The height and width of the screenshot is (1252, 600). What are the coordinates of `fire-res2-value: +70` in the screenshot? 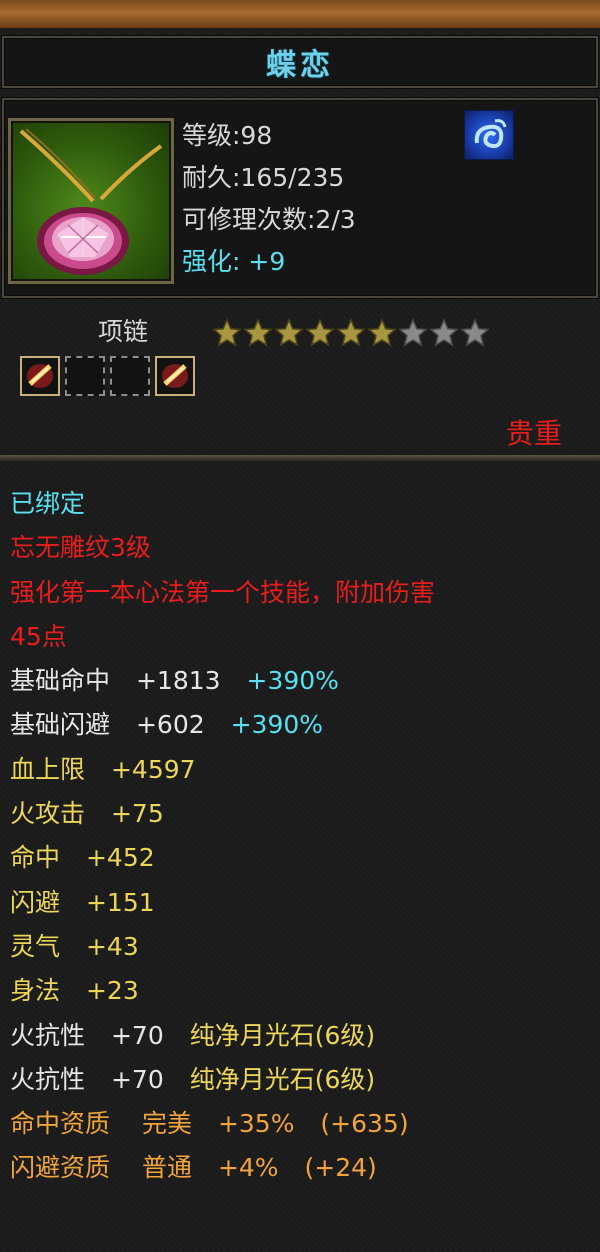 It's located at (137, 1079).